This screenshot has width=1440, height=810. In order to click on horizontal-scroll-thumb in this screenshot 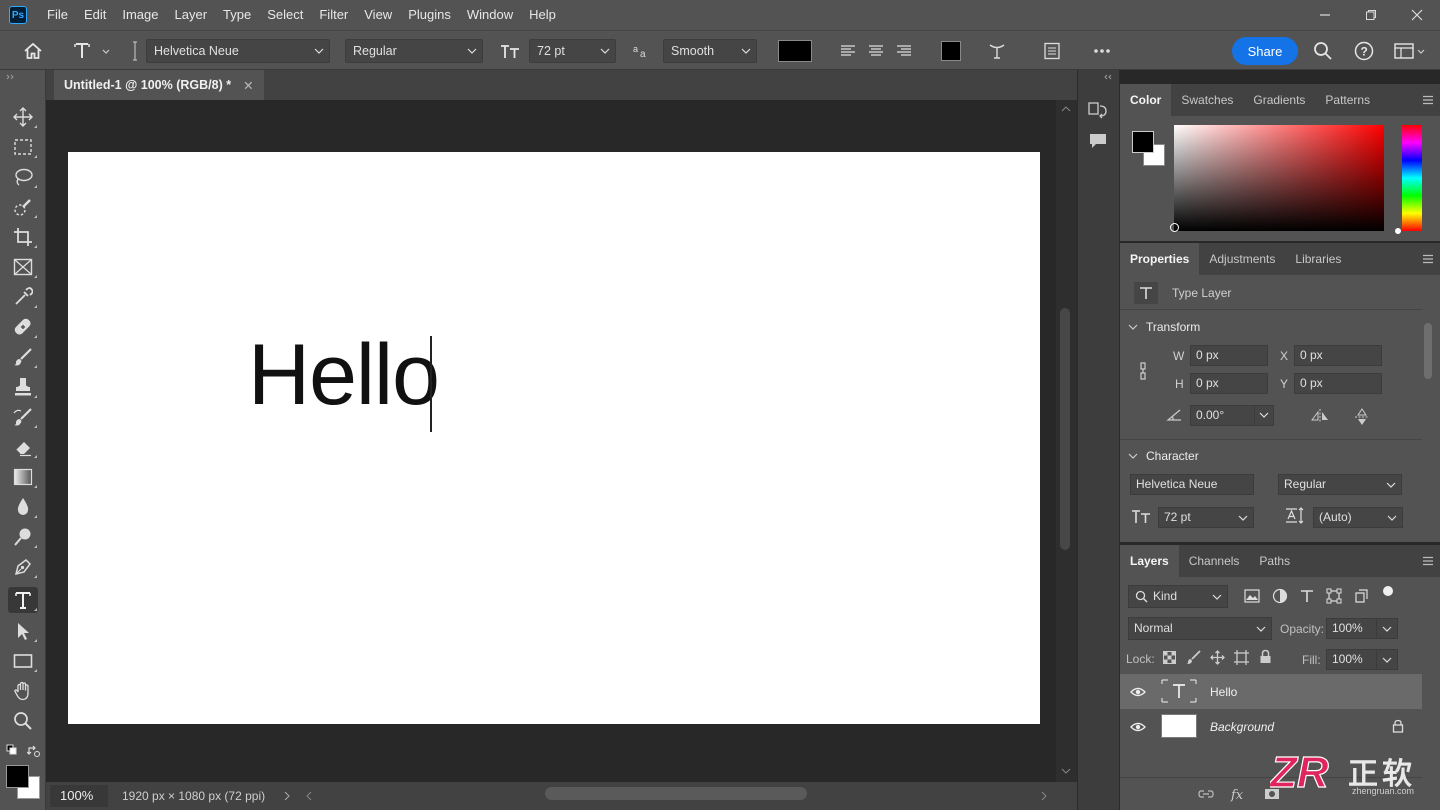, I will do `click(676, 793)`.